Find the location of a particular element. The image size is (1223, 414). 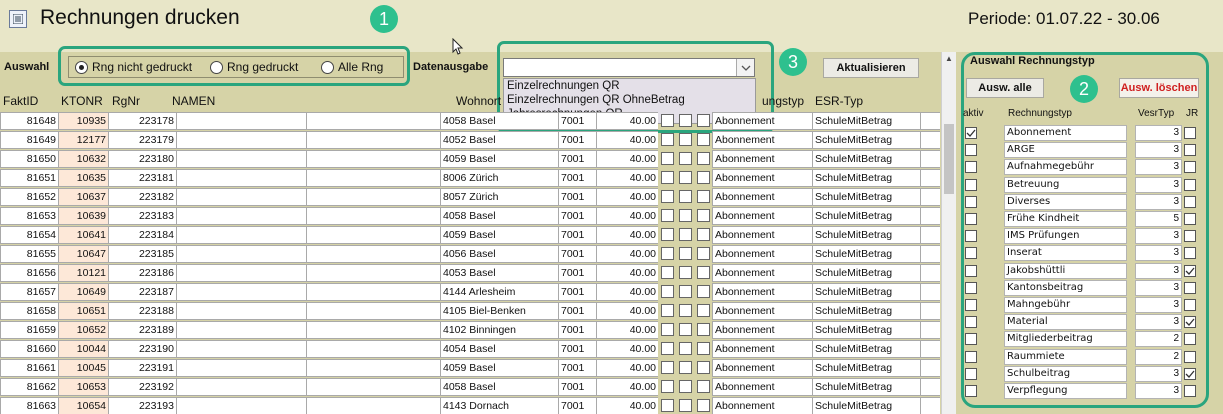

rechnungstyp-row: Abonnement 3 is located at coordinates (598, 133).